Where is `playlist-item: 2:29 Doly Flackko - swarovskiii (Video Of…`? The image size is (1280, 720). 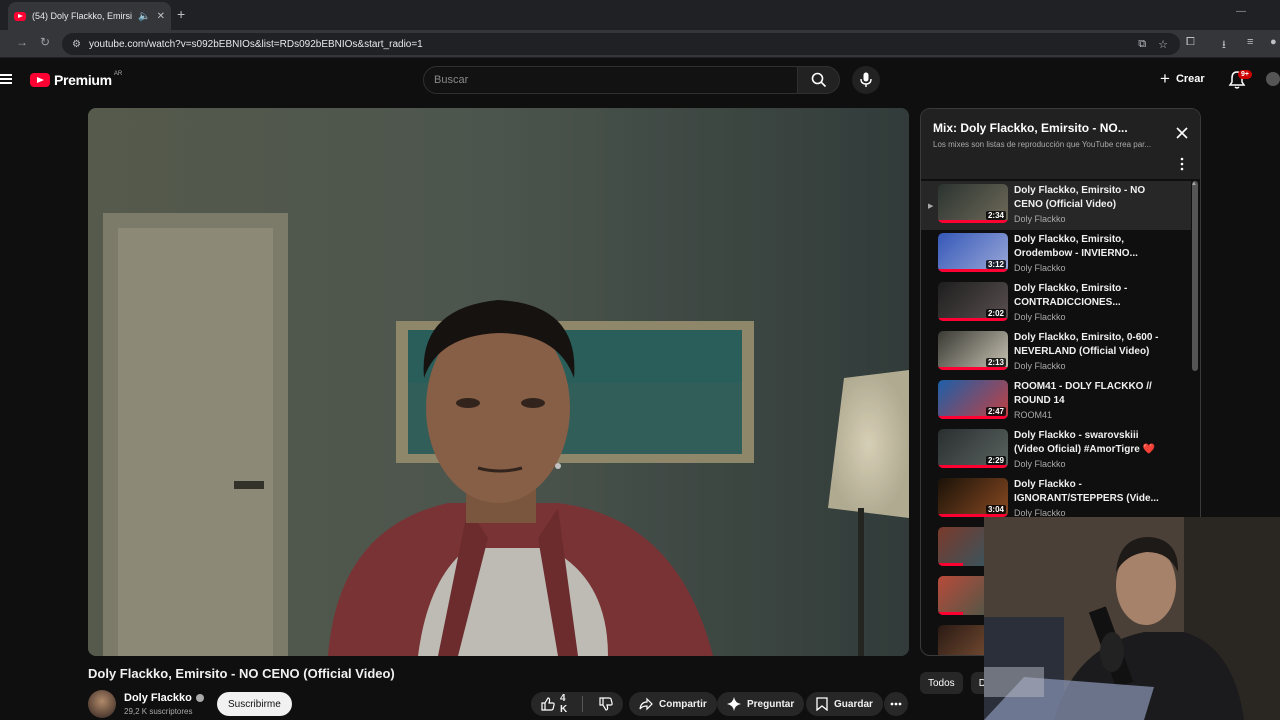
playlist-item: 2:29 Doly Flackko - swarovskiii (Video Of… is located at coordinates (1056, 450).